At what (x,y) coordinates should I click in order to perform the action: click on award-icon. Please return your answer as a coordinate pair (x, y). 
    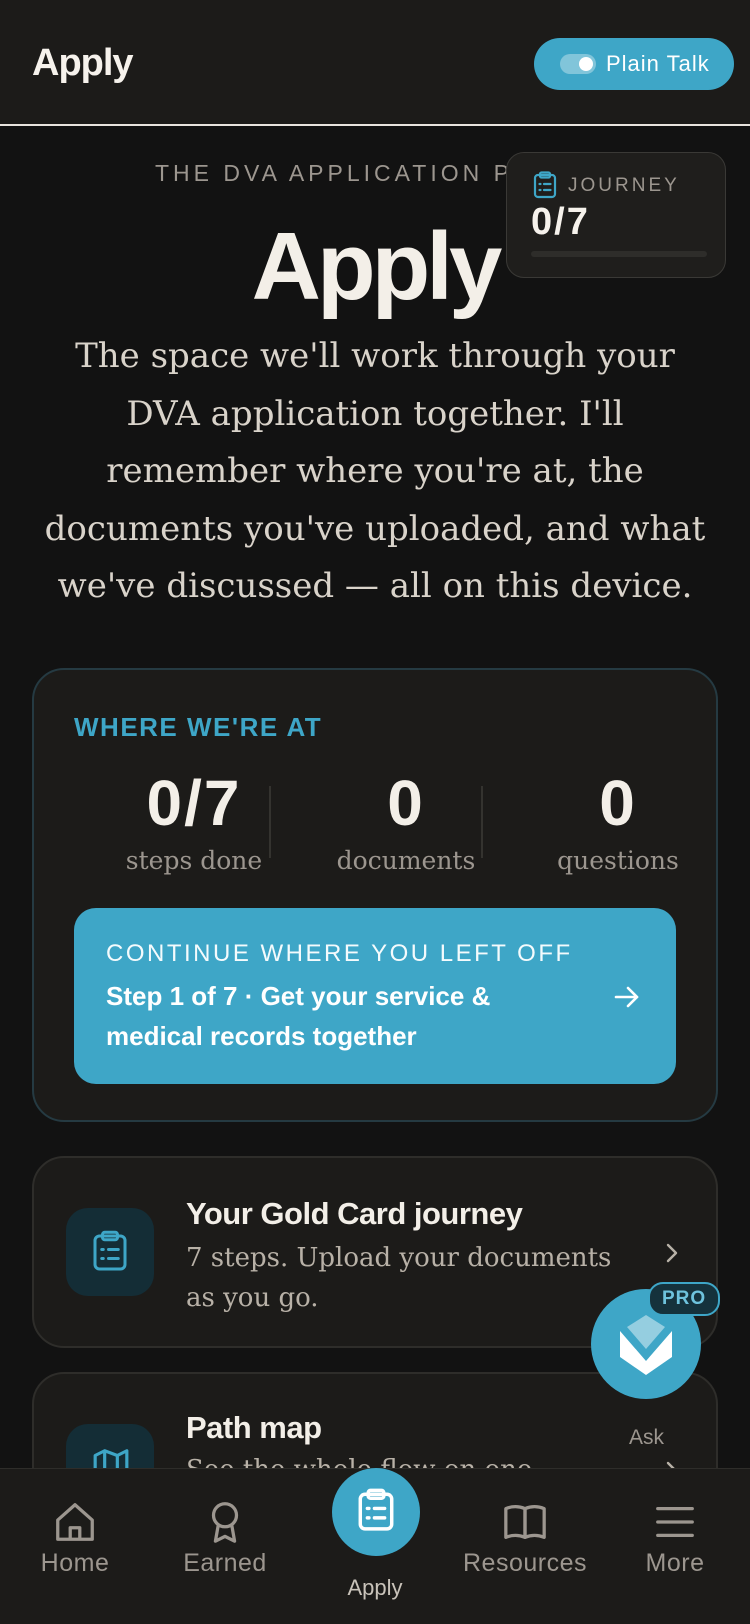
    Looking at the image, I should click on (225, 1522).